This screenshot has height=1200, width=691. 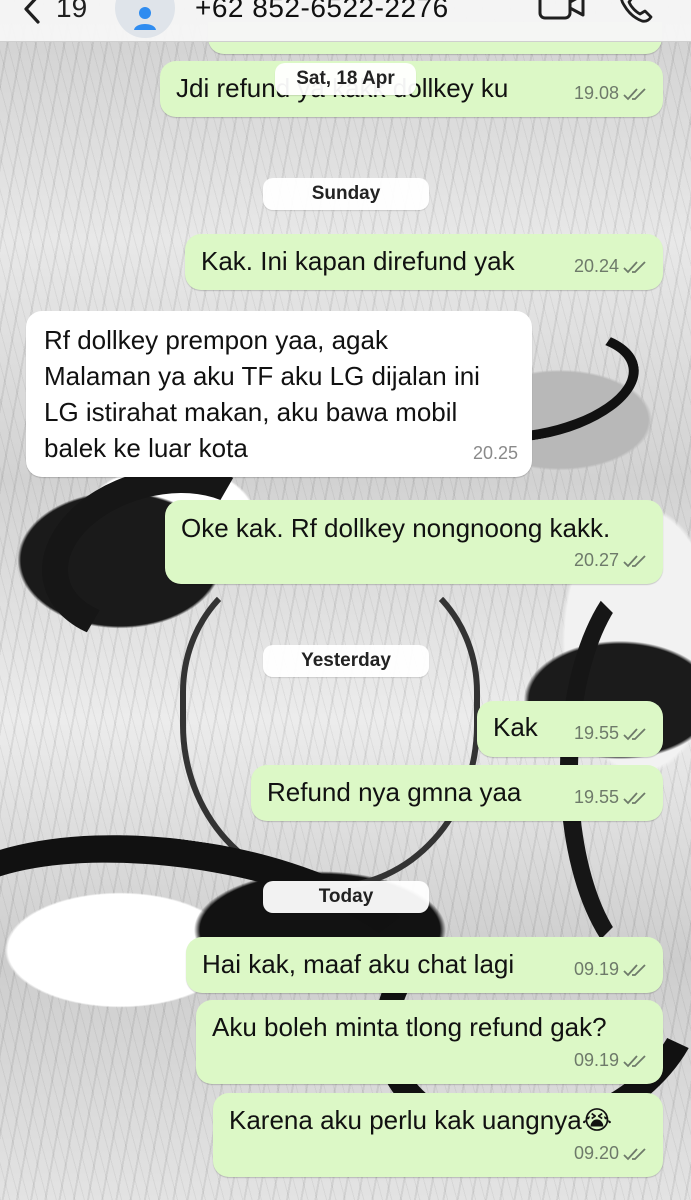 What do you see at coordinates (322, 12) in the screenshot?
I see `contact-name: +62 852-6522-2276` at bounding box center [322, 12].